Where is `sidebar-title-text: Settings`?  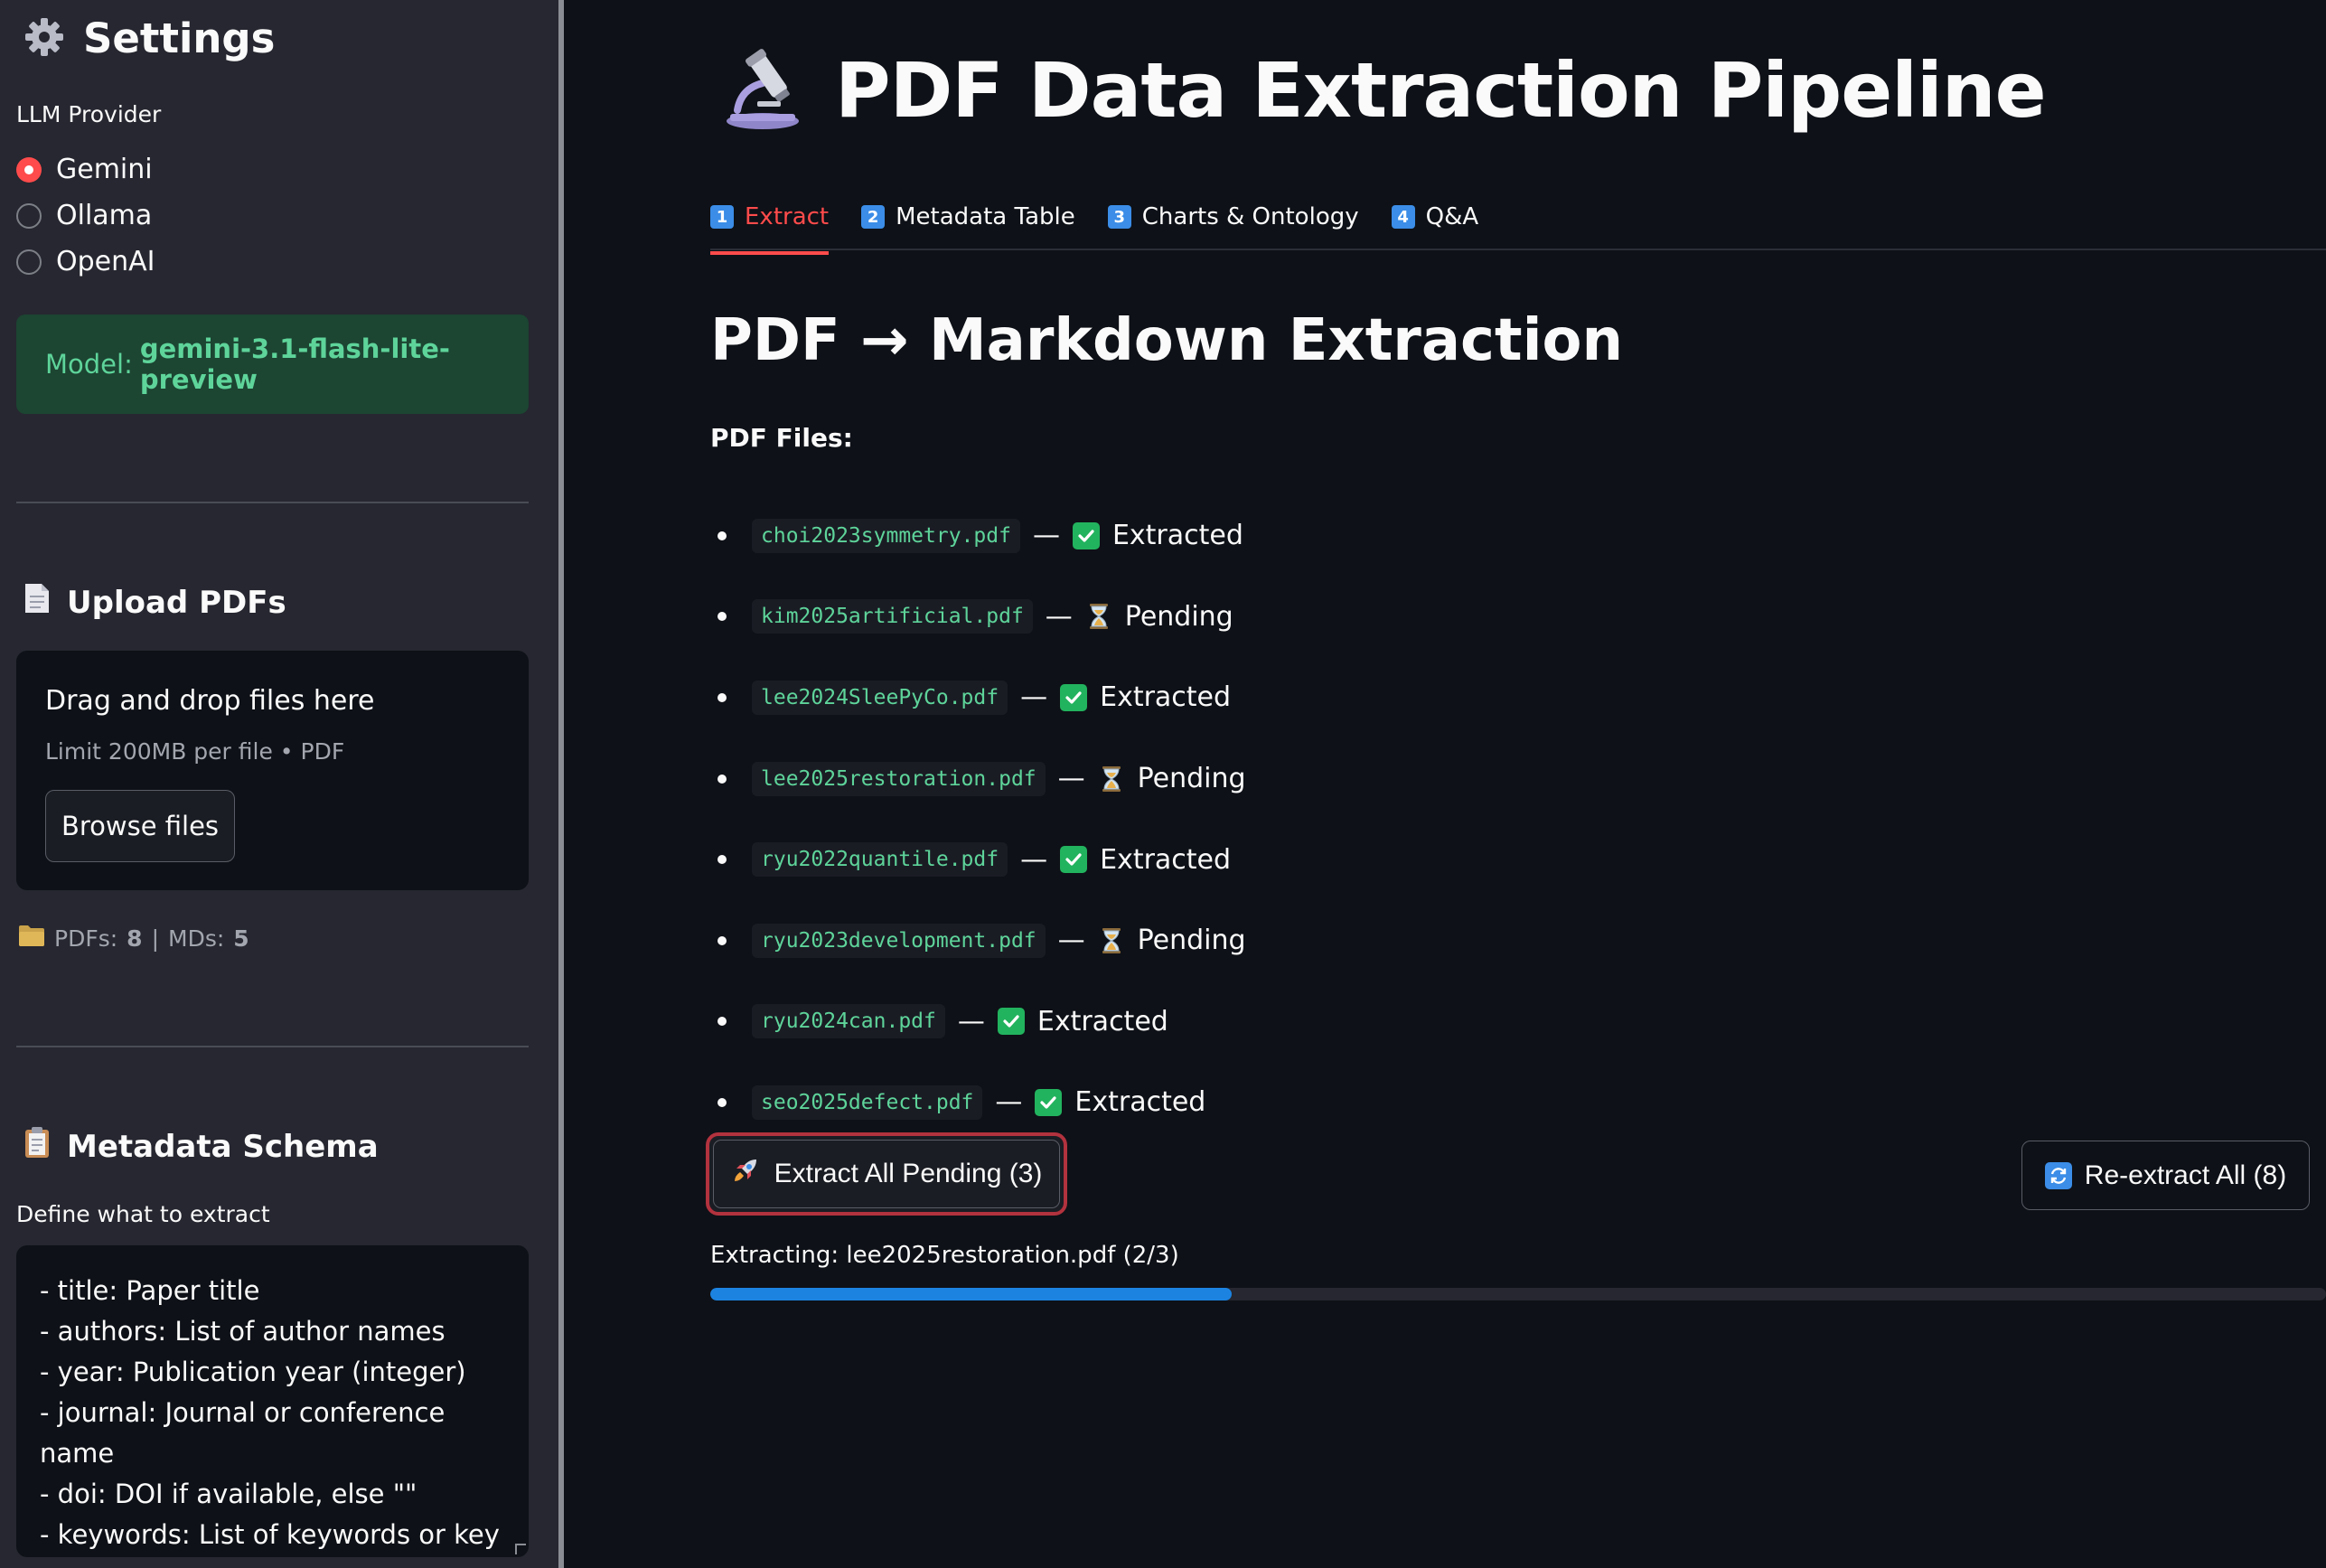 sidebar-title-text: Settings is located at coordinates (179, 38).